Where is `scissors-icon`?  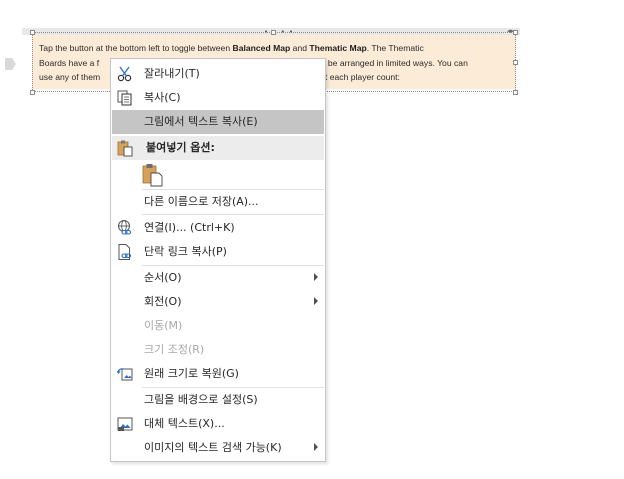 scissors-icon is located at coordinates (124, 74).